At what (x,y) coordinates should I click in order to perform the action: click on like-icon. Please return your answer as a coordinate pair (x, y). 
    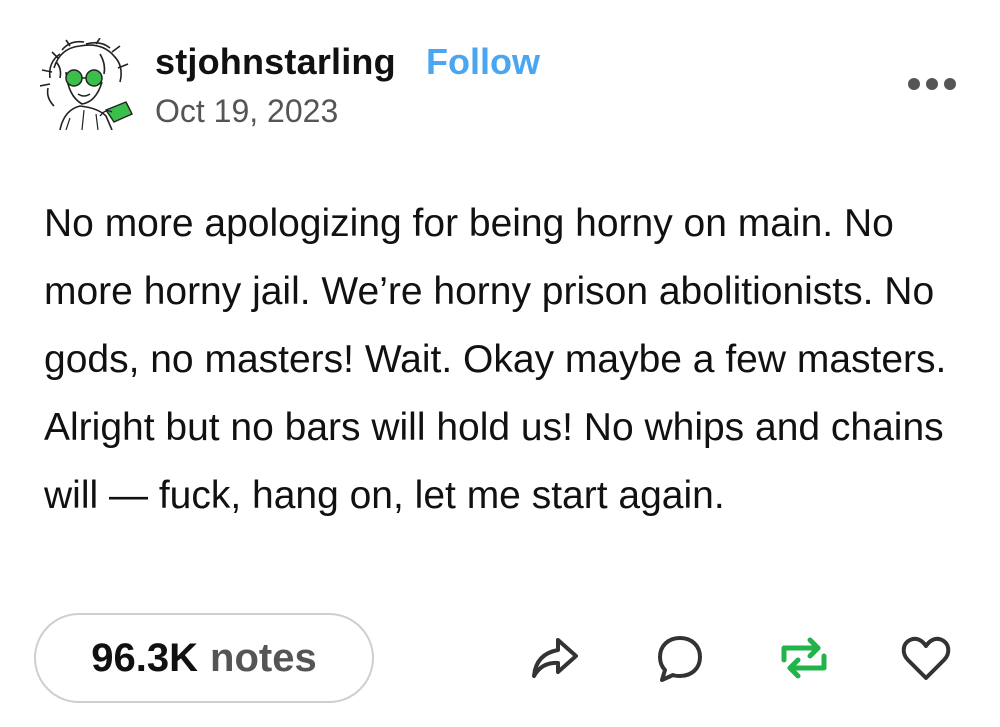
    Looking at the image, I should click on (926, 658).